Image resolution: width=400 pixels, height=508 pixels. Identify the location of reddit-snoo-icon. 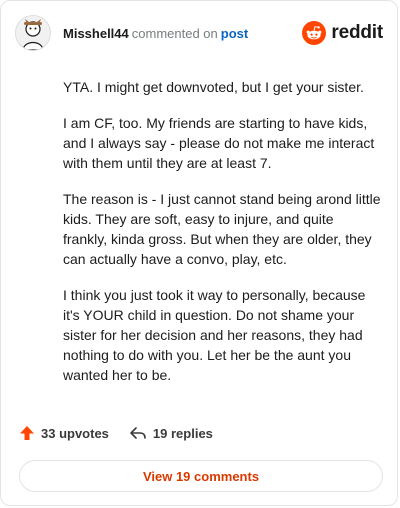
(314, 33).